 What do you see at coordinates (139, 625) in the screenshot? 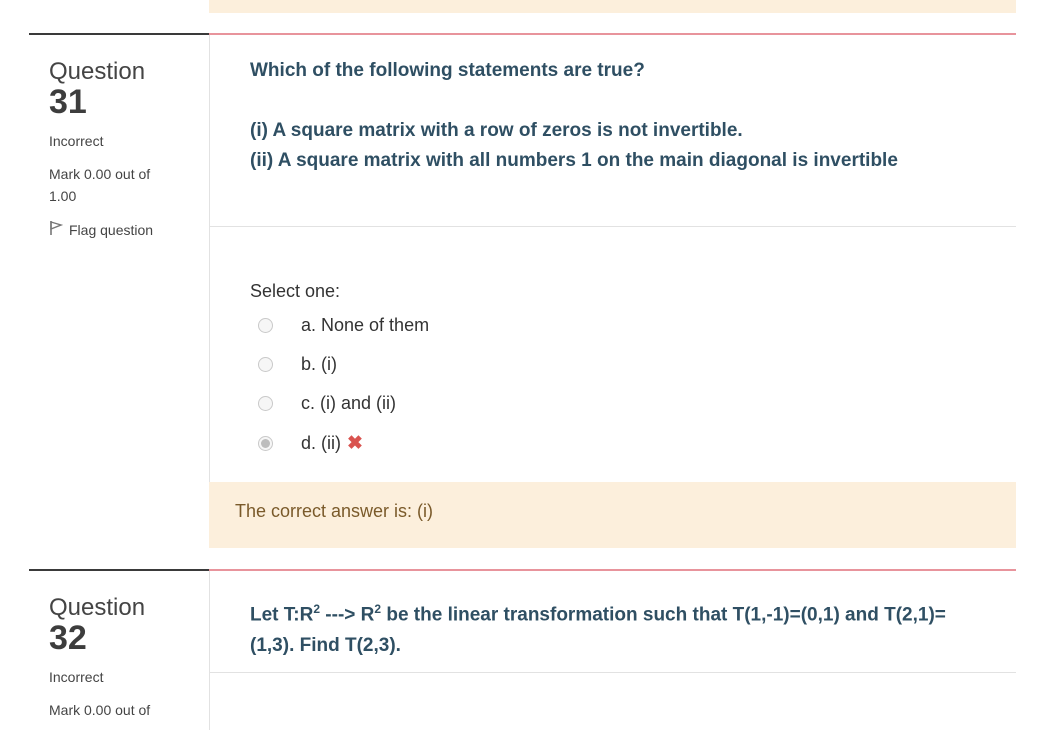
I see `question-32-info: Question 32` at bounding box center [139, 625].